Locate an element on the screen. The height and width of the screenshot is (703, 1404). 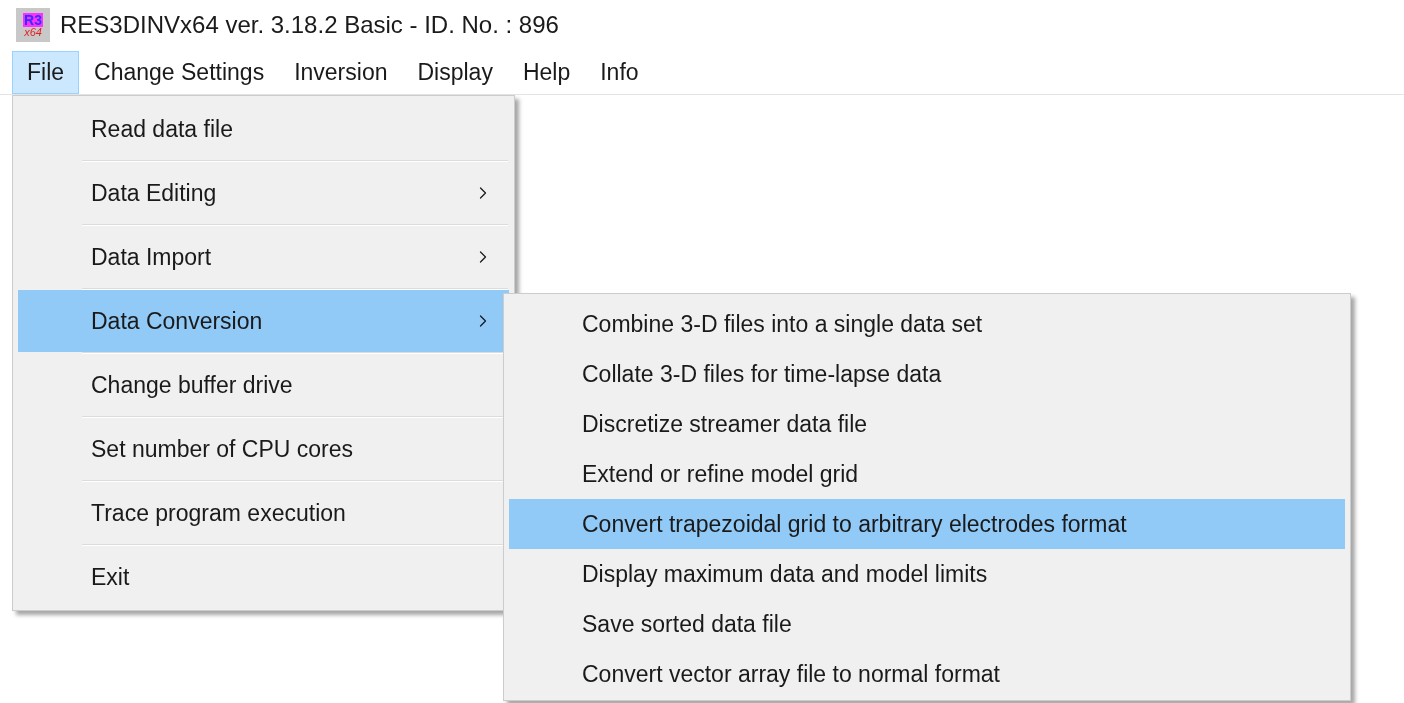
menu-item: Discretize streamer data file is located at coordinates (927, 424).